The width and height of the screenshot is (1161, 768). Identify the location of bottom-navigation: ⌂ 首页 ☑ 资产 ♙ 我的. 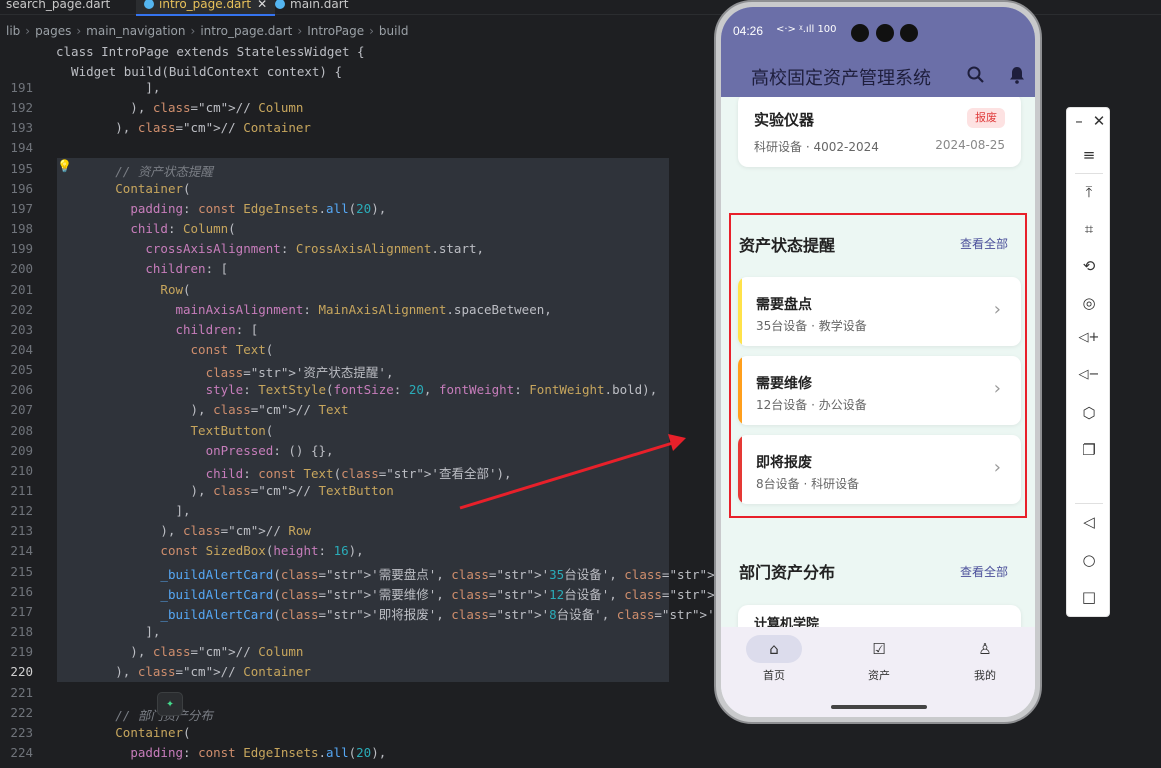
(878, 672).